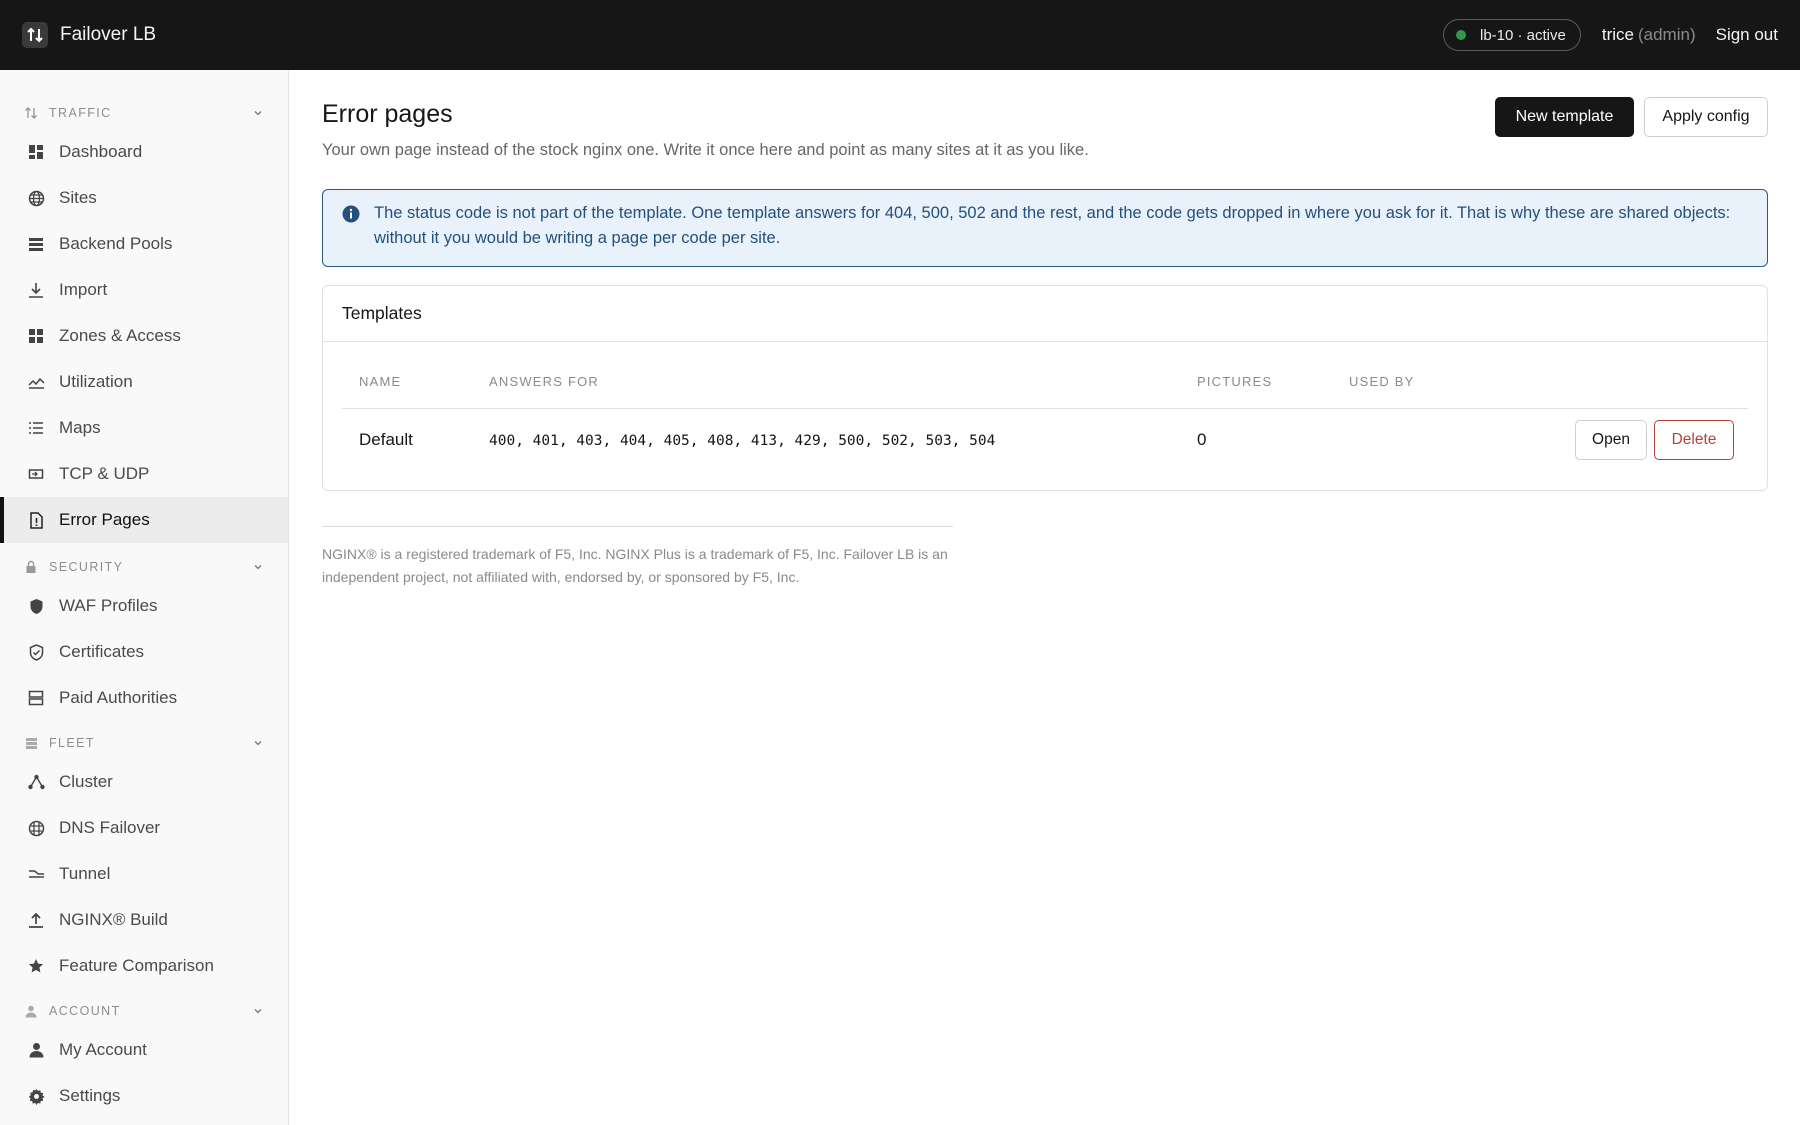 The width and height of the screenshot is (1800, 1125). What do you see at coordinates (144, 874) in the screenshot?
I see `sidebar-item-tunnel: Tunnel` at bounding box center [144, 874].